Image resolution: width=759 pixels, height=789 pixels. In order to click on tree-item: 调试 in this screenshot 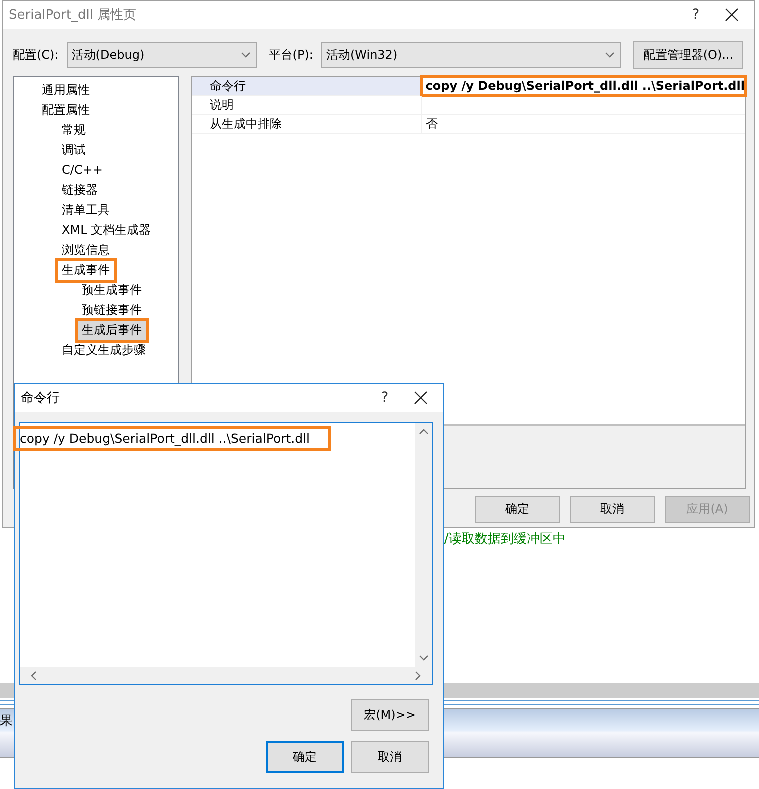, I will do `click(74, 150)`.